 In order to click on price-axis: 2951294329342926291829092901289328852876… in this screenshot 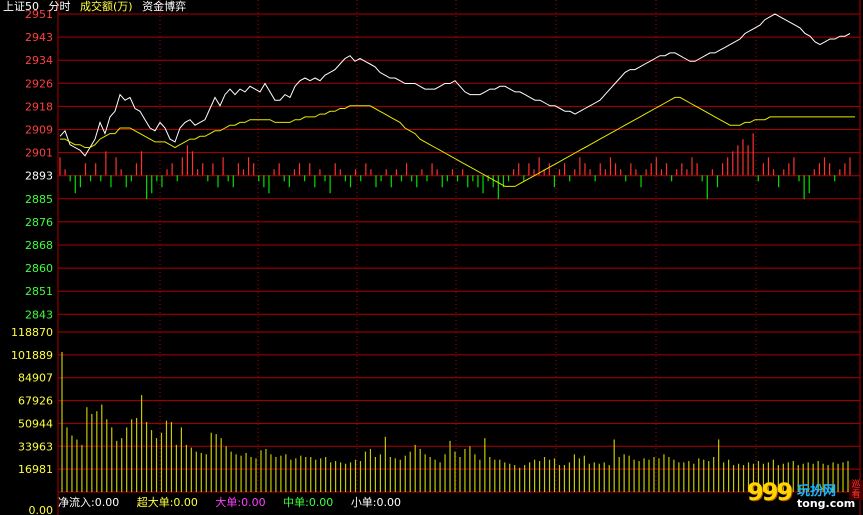, I will do `click(39, 164)`.